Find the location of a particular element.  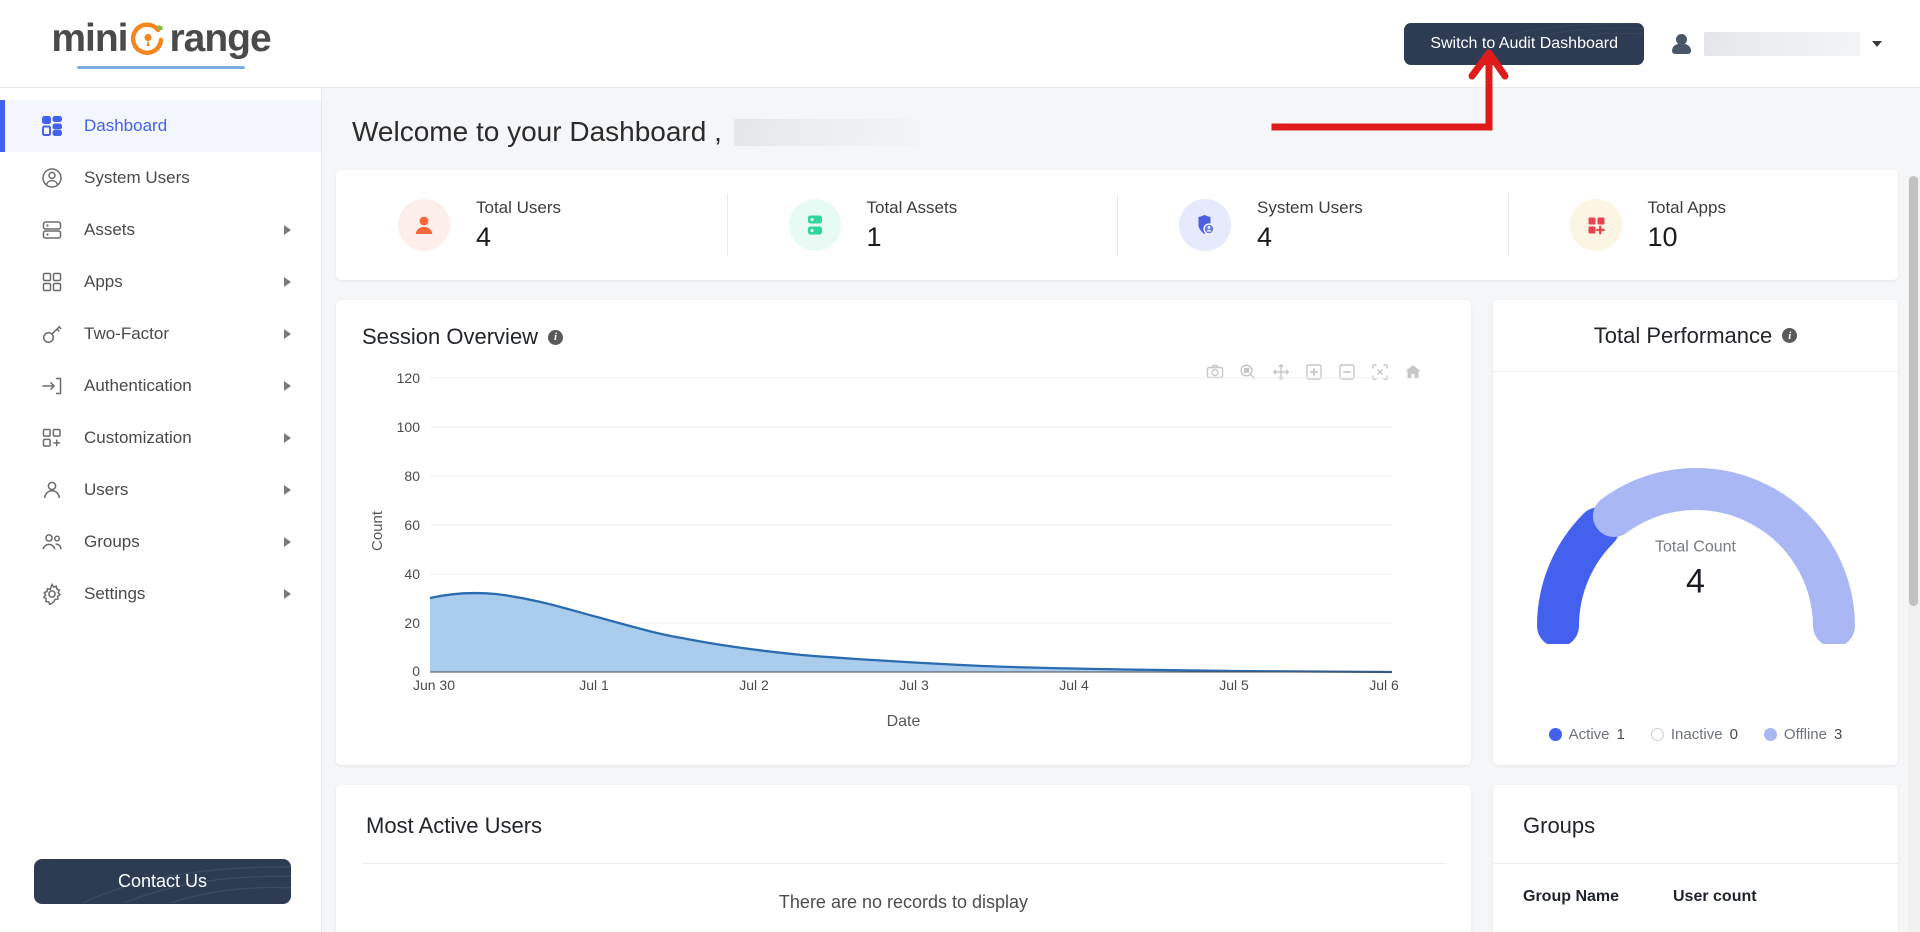

legend-item-offline: Offline 3 is located at coordinates (1802, 734).